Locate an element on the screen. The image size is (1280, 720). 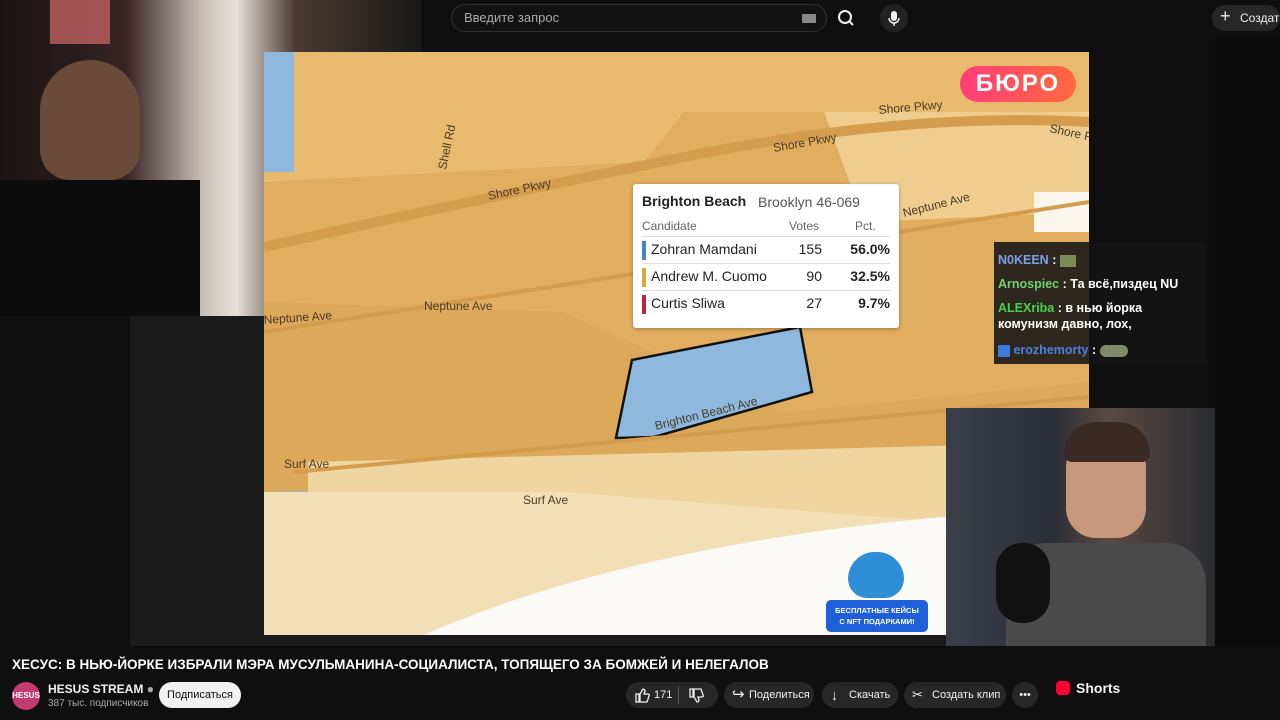
thumbs-up-icon is located at coordinates (642, 695).